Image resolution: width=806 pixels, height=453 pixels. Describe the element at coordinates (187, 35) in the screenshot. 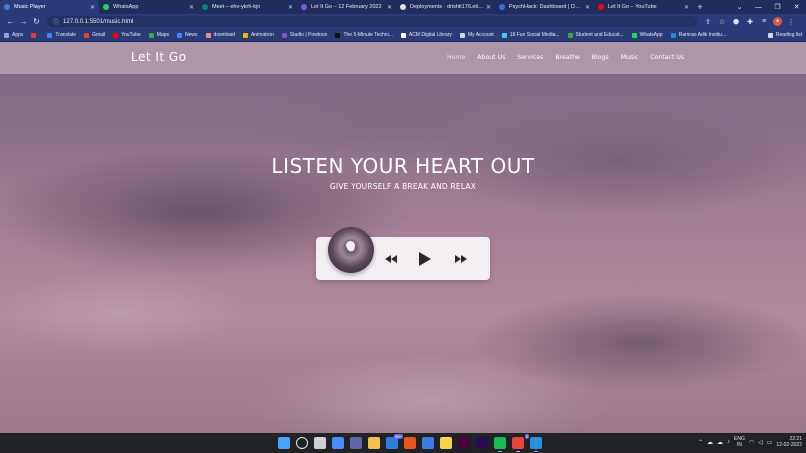

I see `bookmark-item: News` at that location.